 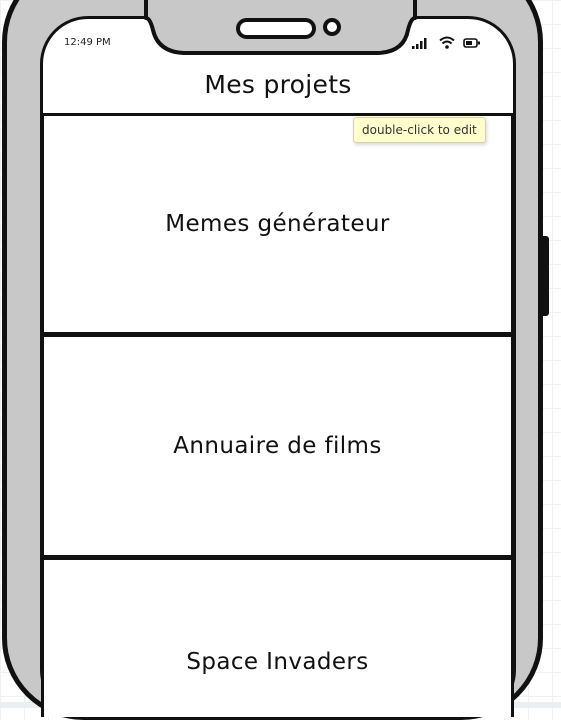 I want to click on edit-tooltip: double-click to edit, so click(x=419, y=130).